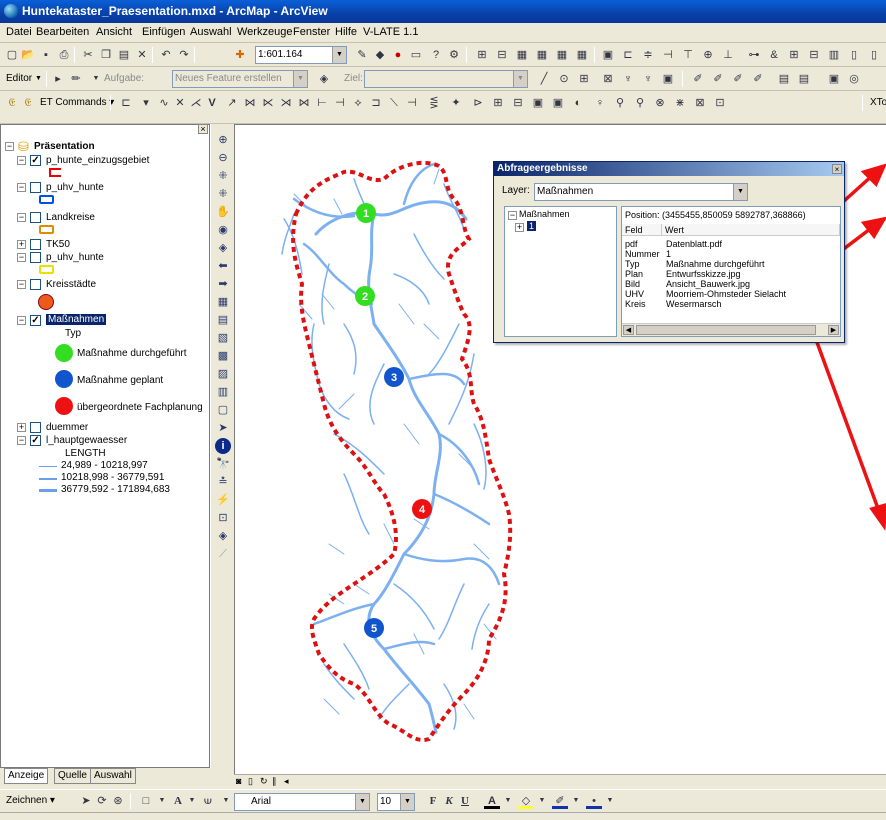 The width and height of the screenshot is (886, 820). I want to click on tool-x-icon: ⊠, so click(608, 79).